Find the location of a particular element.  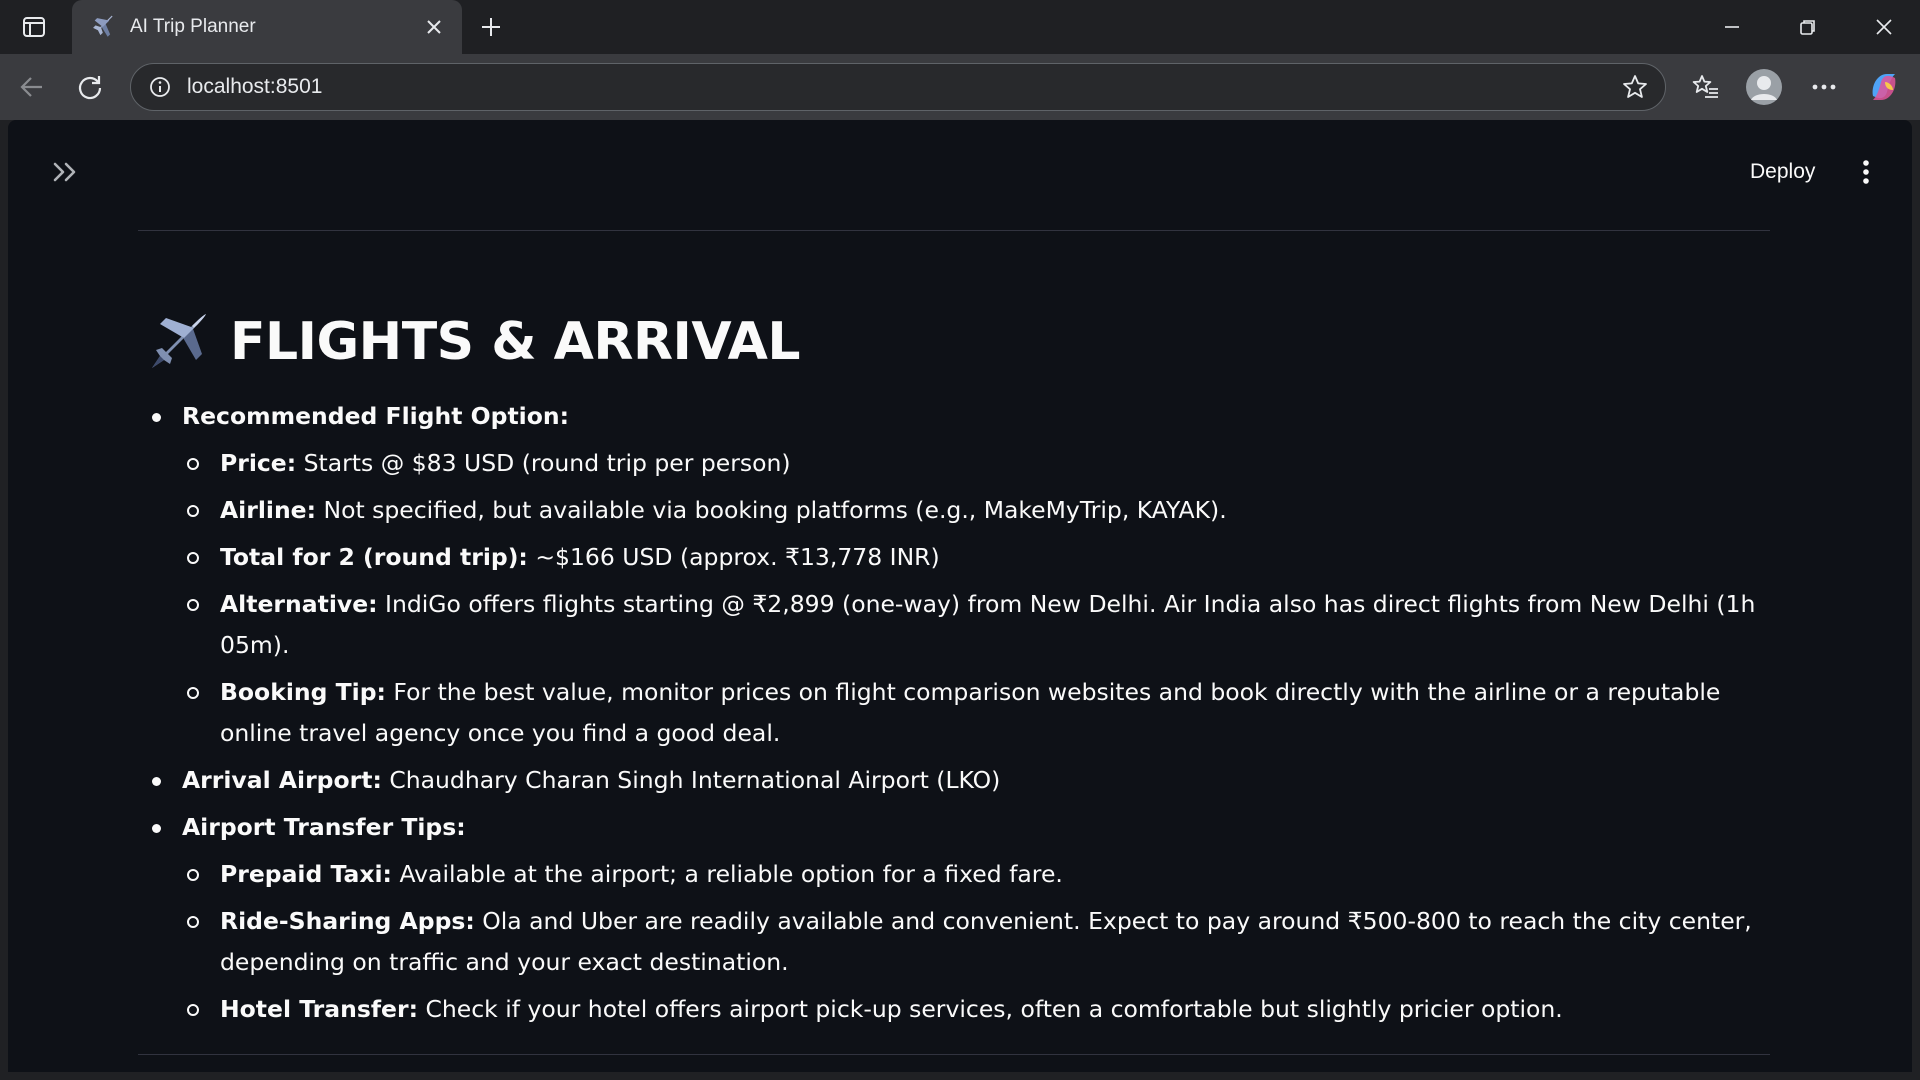

airplane-icon is located at coordinates (179, 341).